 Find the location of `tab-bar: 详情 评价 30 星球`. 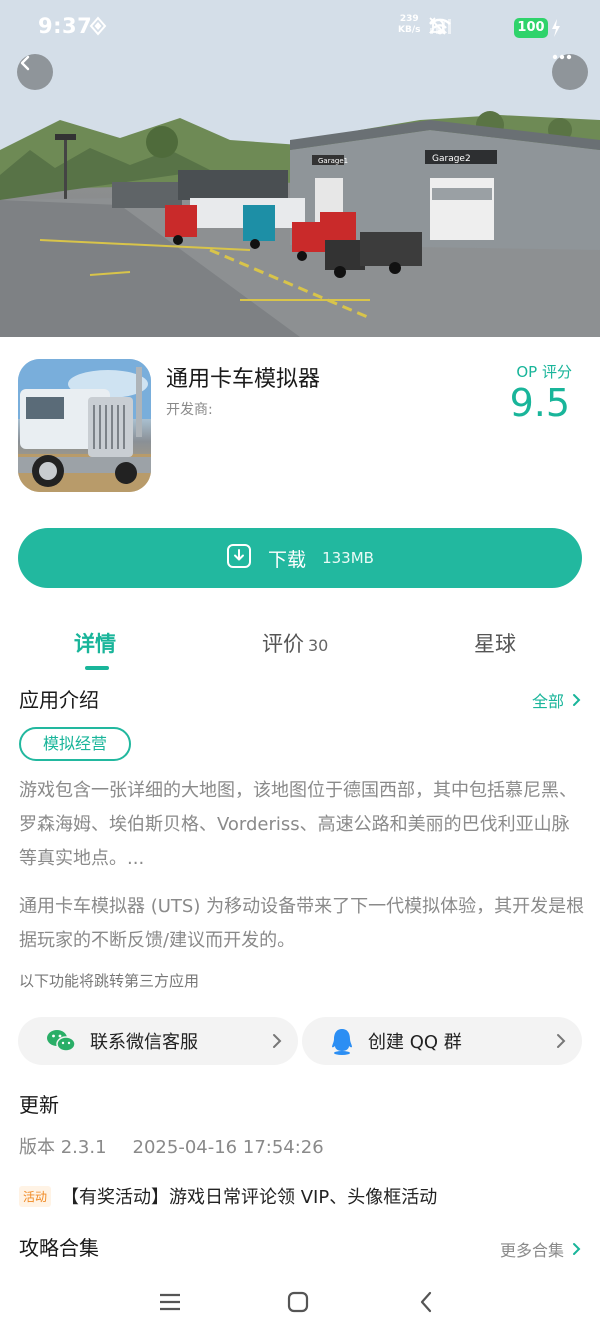

tab-bar: 详情 评价 30 星球 is located at coordinates (300, 645).